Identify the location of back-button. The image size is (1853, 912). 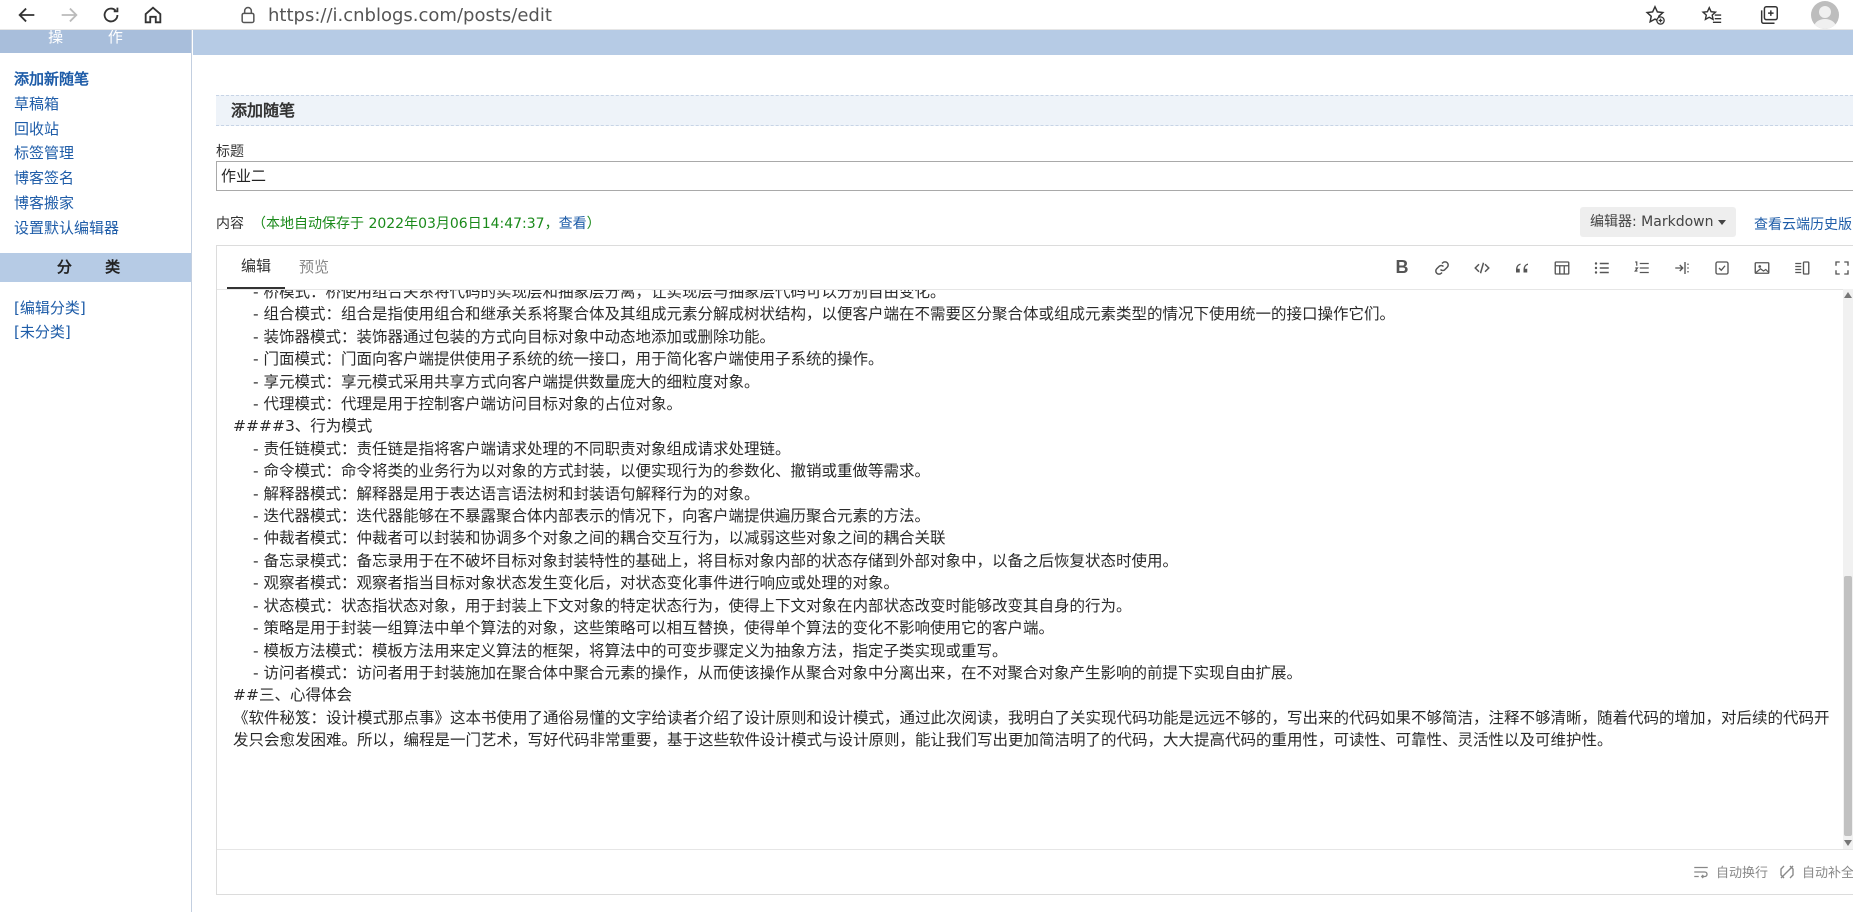
(27, 15).